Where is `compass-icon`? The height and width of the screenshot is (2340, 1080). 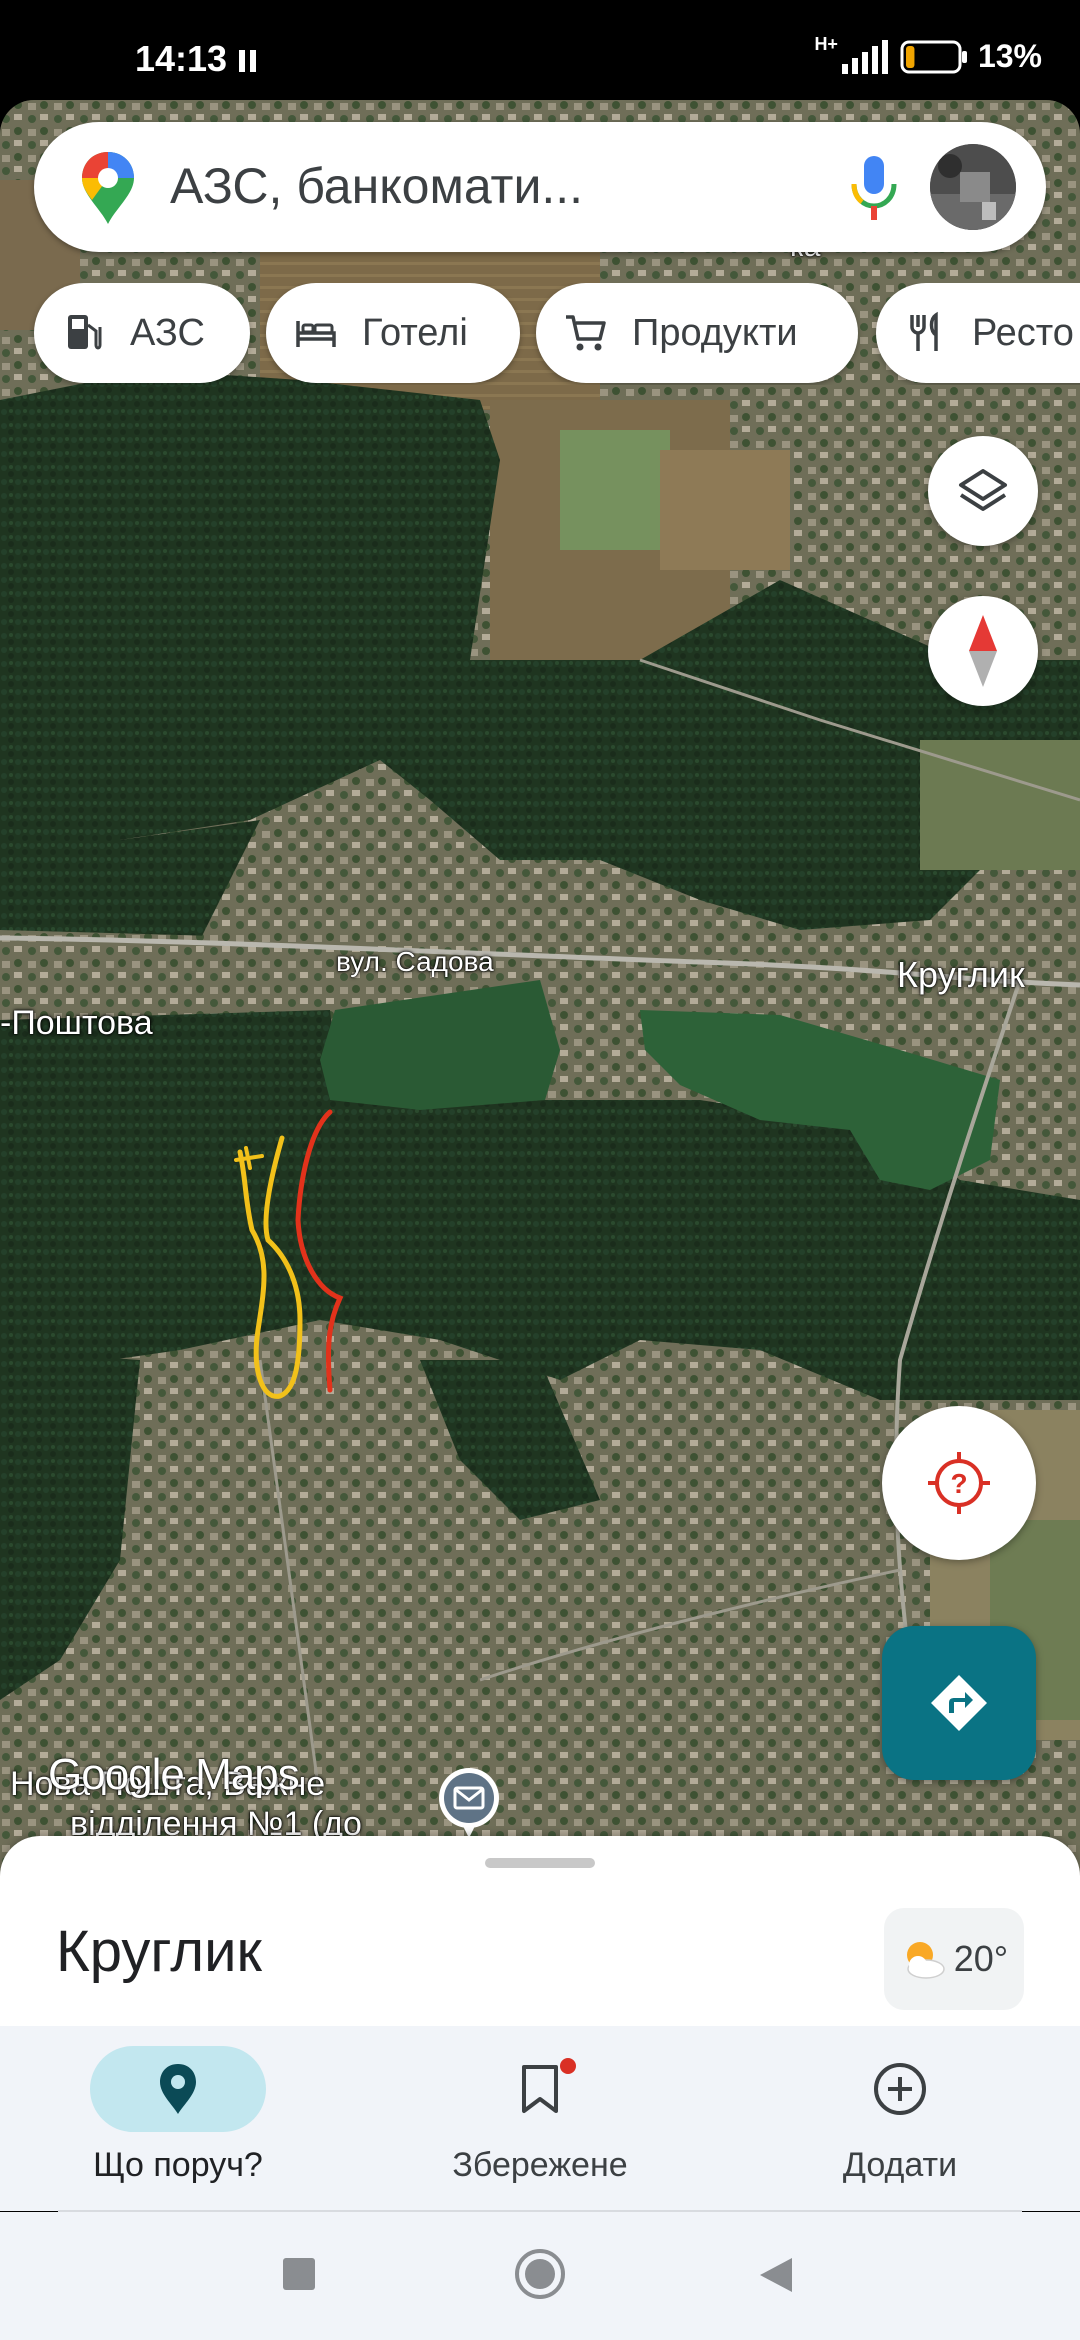 compass-icon is located at coordinates (983, 651).